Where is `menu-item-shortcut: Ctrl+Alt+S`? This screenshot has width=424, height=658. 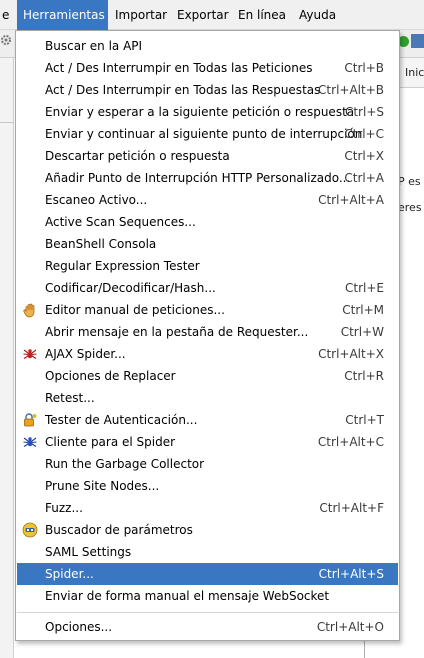
menu-item-shortcut: Ctrl+Alt+S is located at coordinates (351, 574).